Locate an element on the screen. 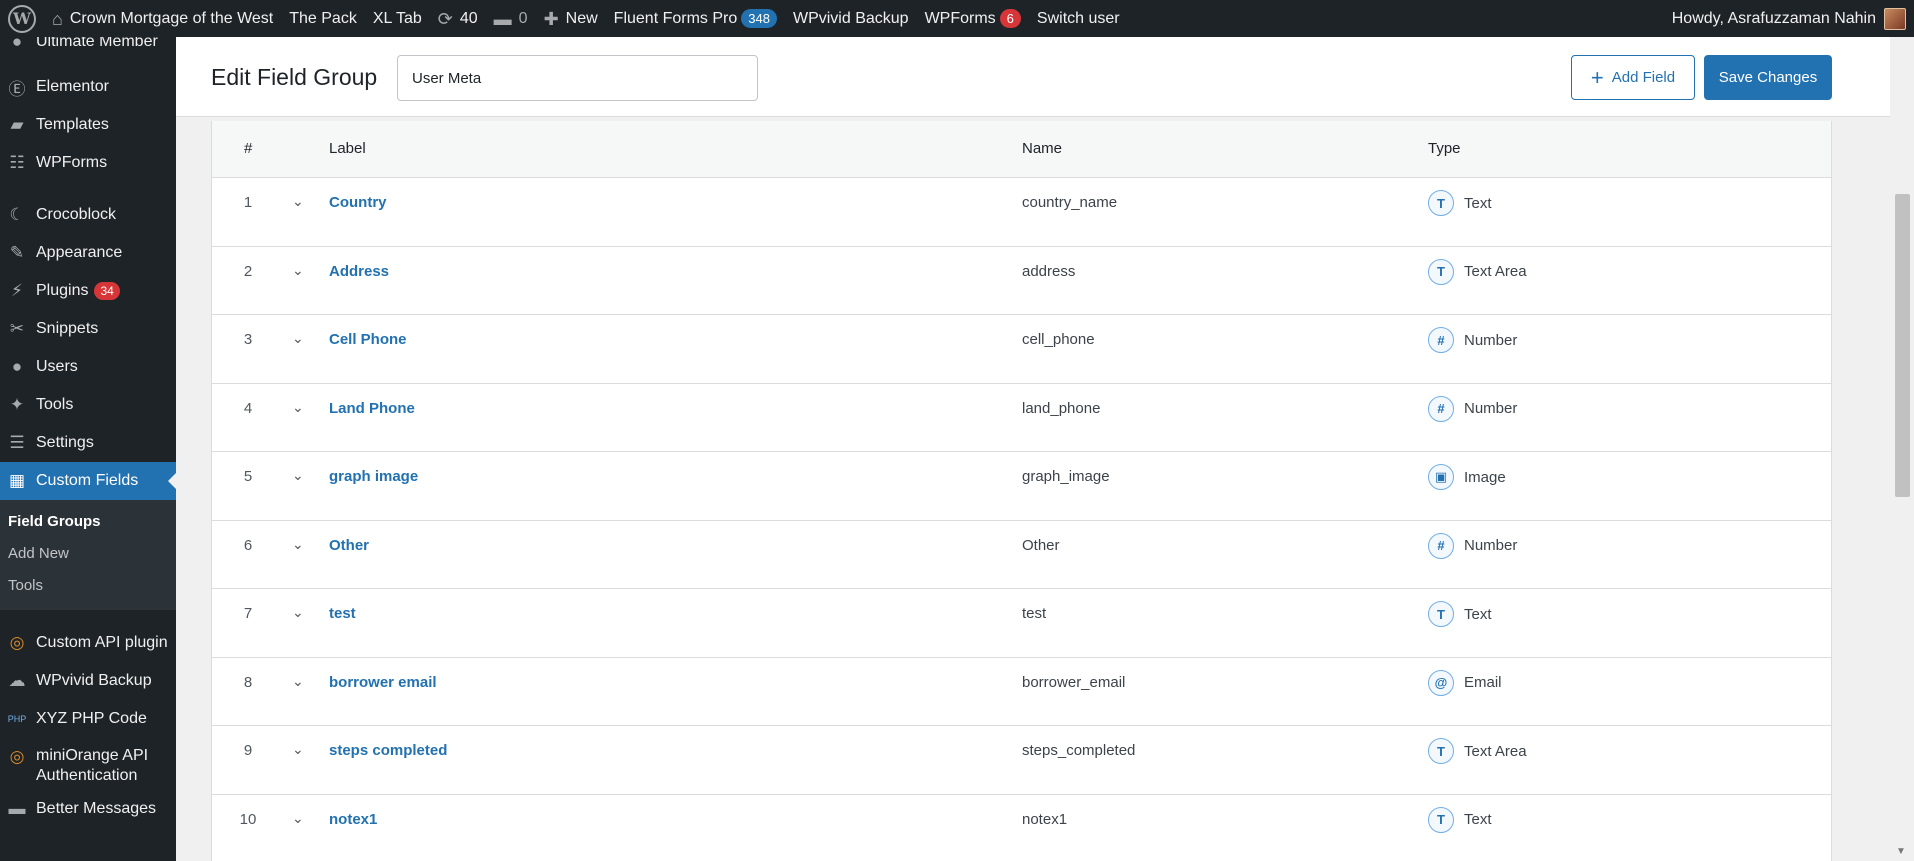 The width and height of the screenshot is (1914, 861). sidebar-item-elementor: Ⓔ Elementor is located at coordinates (88, 87).